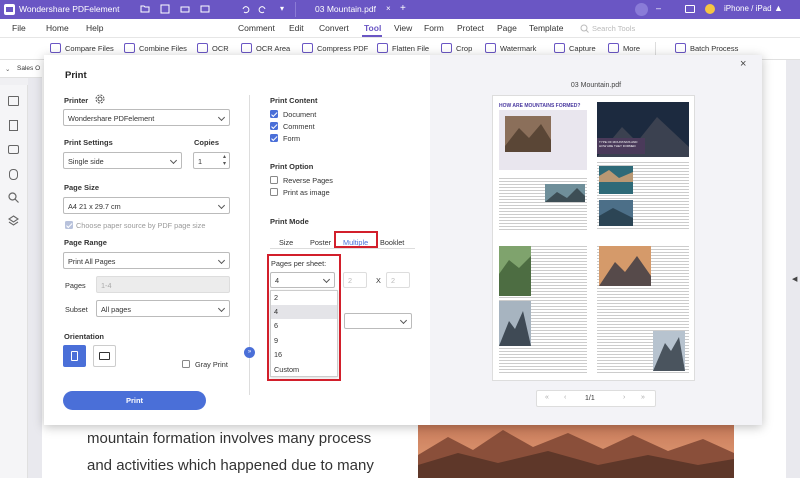  Describe the element at coordinates (624, 48) in the screenshot. I see `more-button: More` at that location.